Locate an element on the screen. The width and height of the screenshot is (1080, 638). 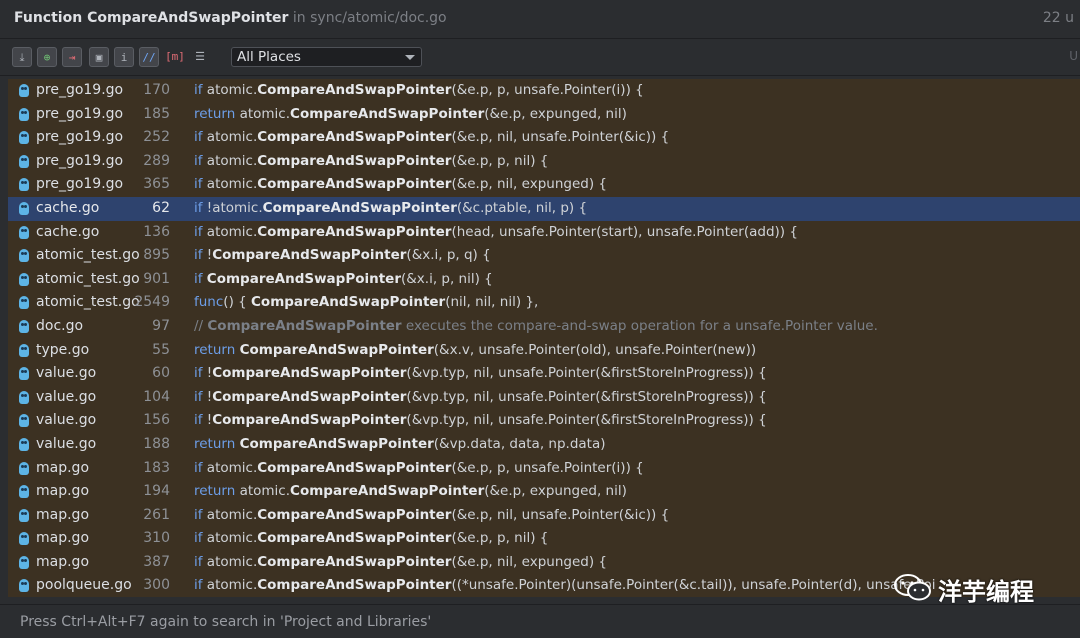
settings-icon: ☰ is located at coordinates (200, 57).